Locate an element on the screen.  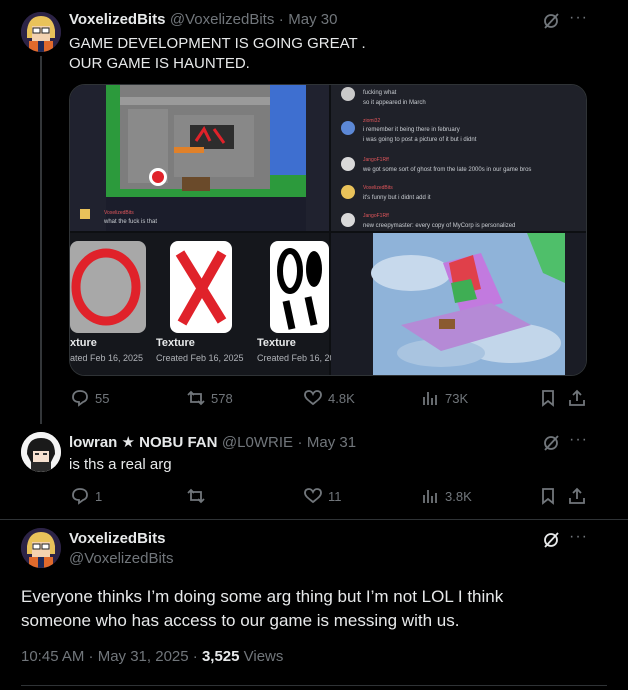
repost-button: 578 is located at coordinates (210, 398).